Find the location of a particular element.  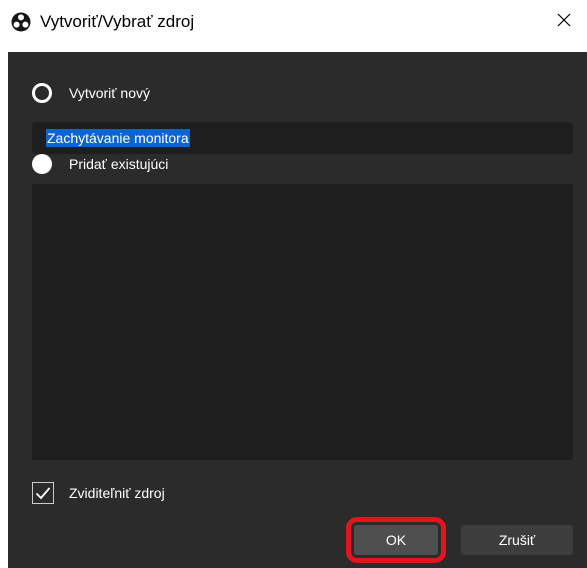

make-visible-label: Zviditeľniť zdroj is located at coordinates (117, 493).